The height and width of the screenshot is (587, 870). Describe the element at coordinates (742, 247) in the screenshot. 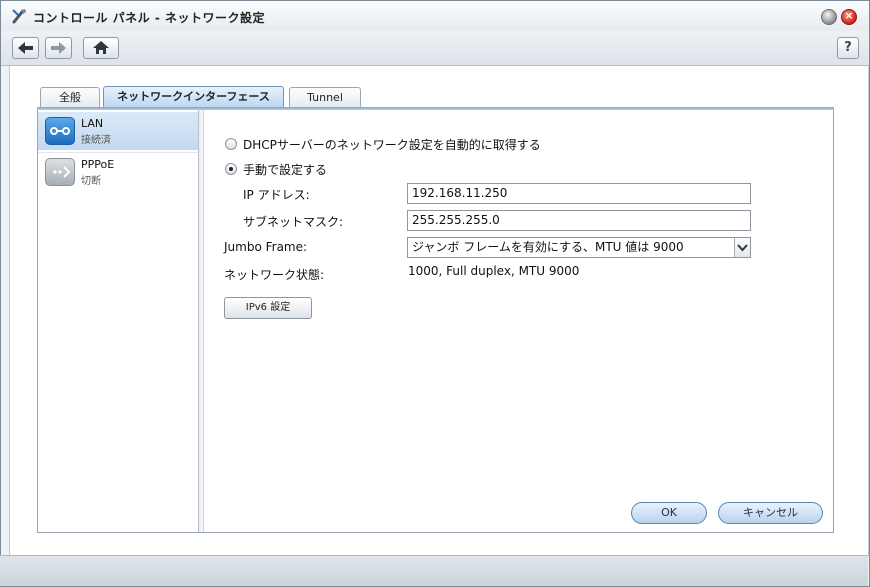

I see `chevron-down-icon` at that location.